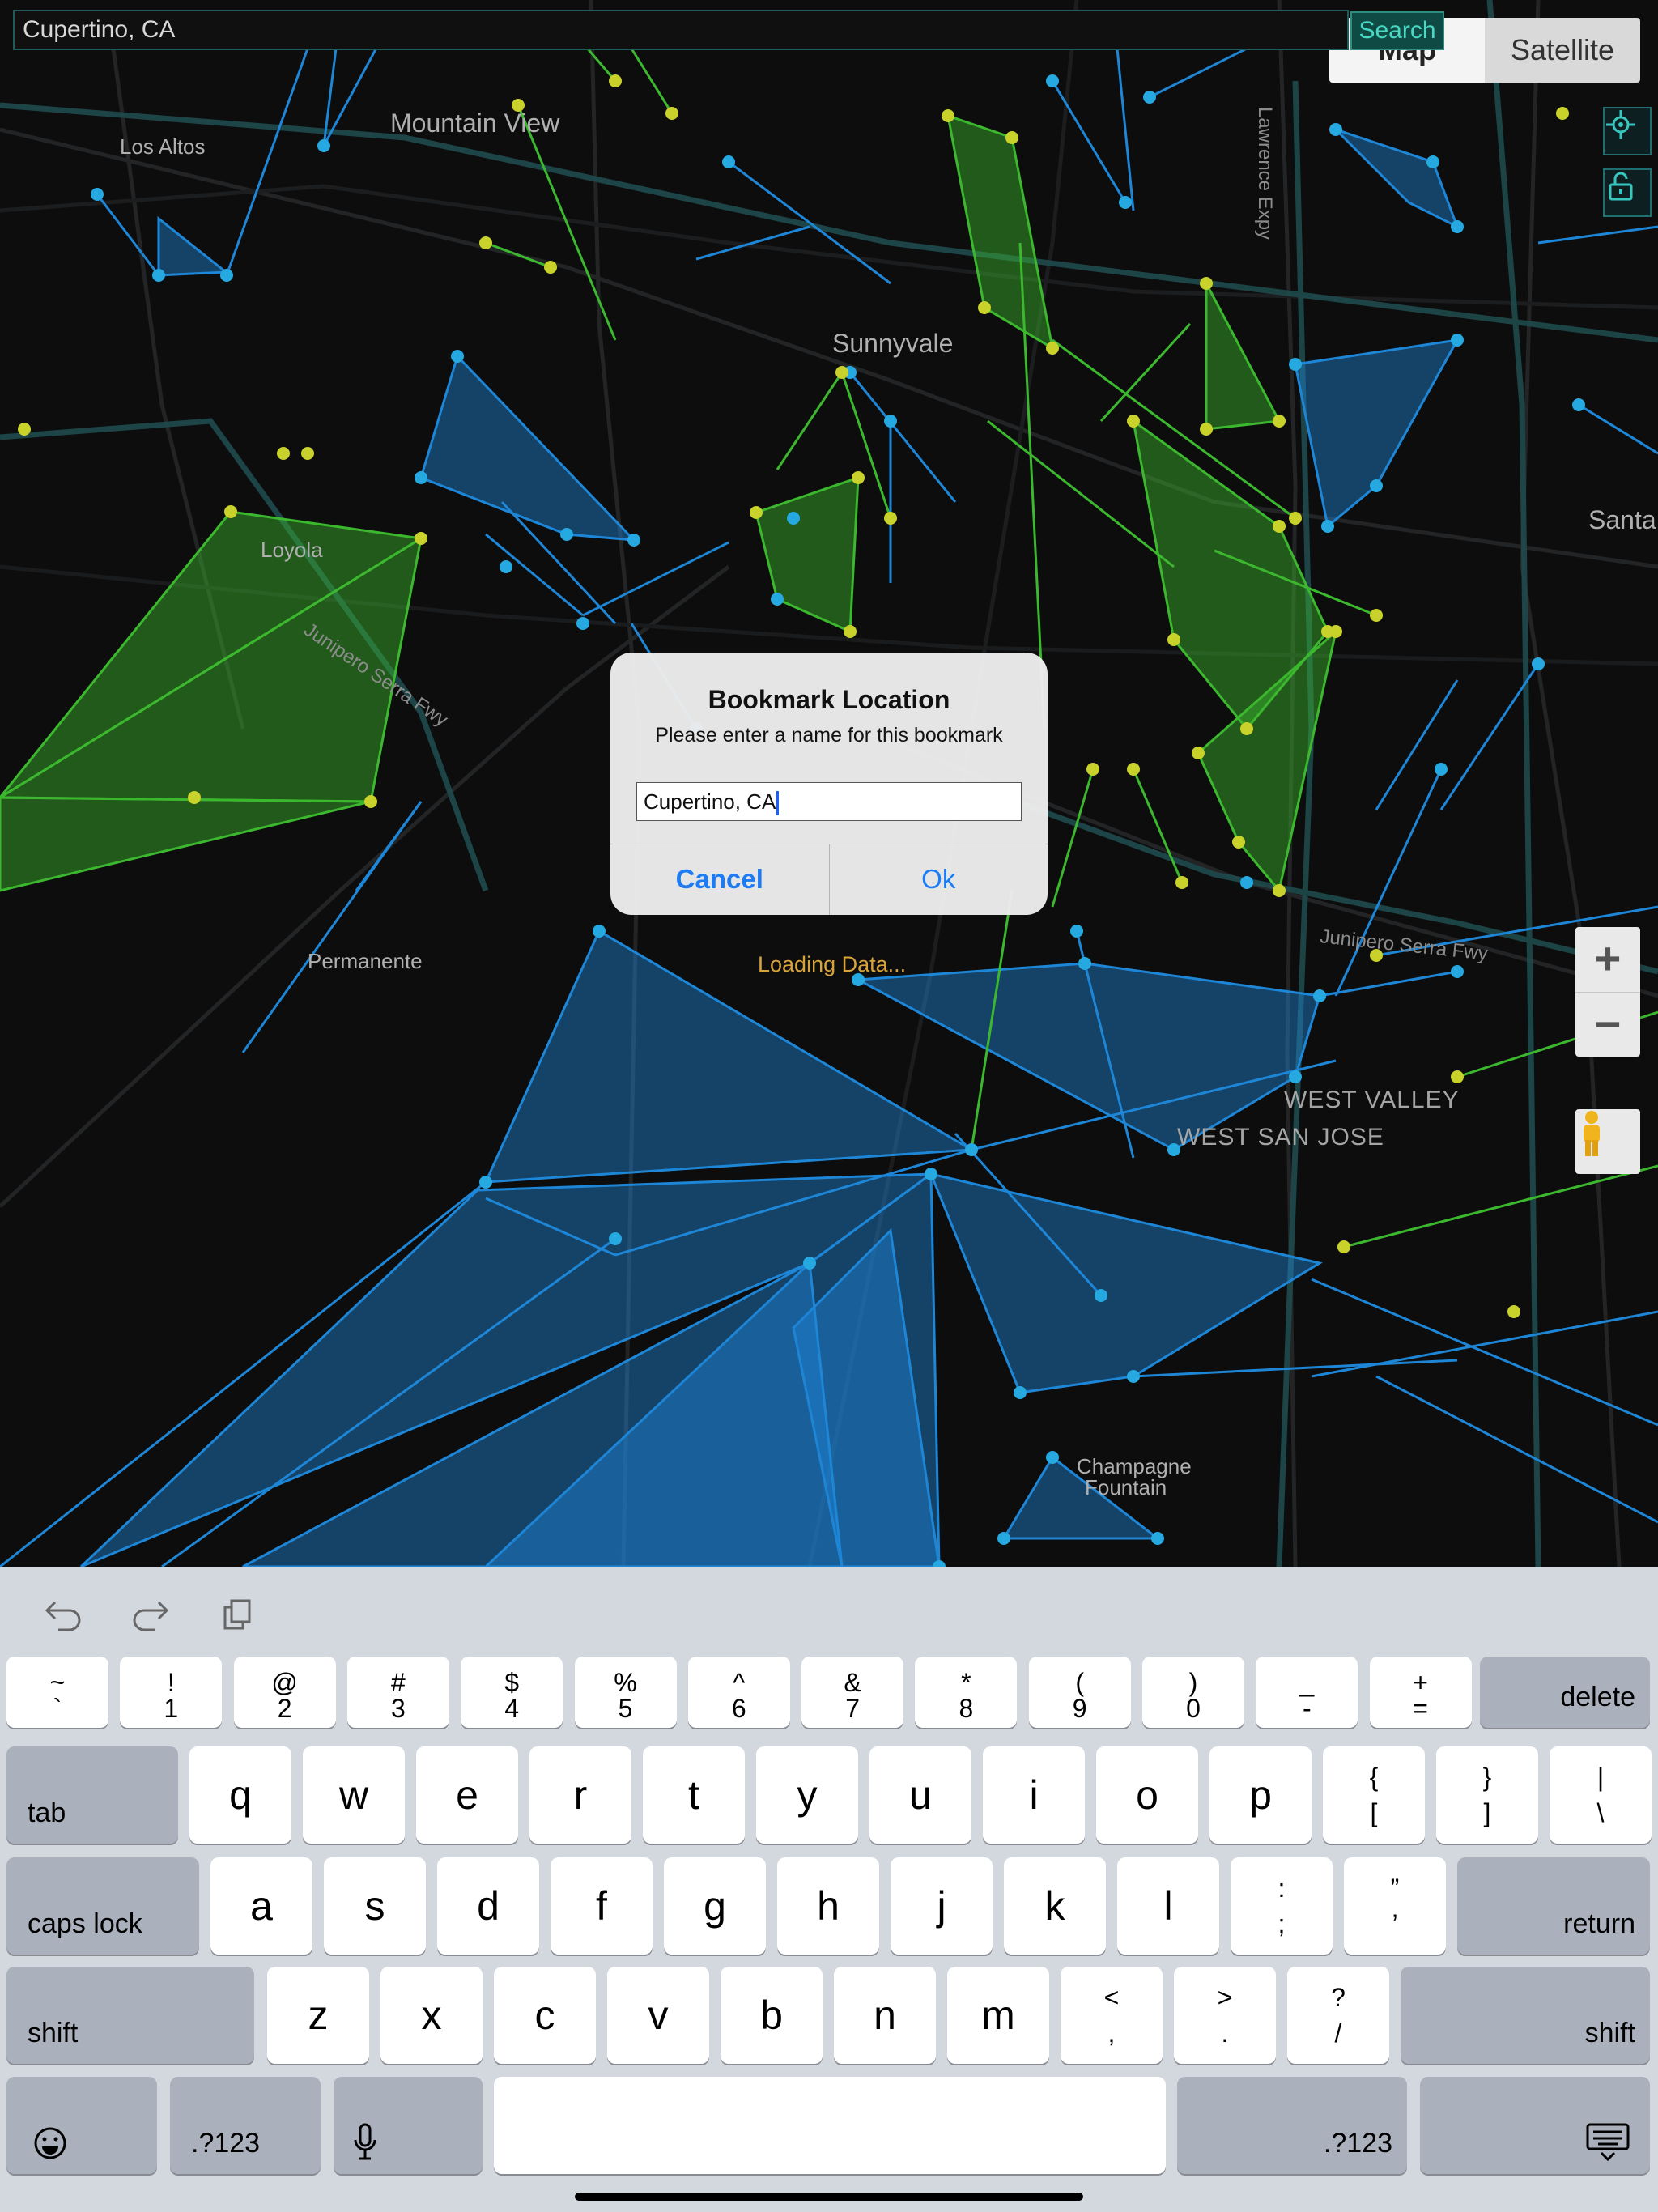  Describe the element at coordinates (1487, 1795) in the screenshot. I see `key-sym-1: }]` at that location.